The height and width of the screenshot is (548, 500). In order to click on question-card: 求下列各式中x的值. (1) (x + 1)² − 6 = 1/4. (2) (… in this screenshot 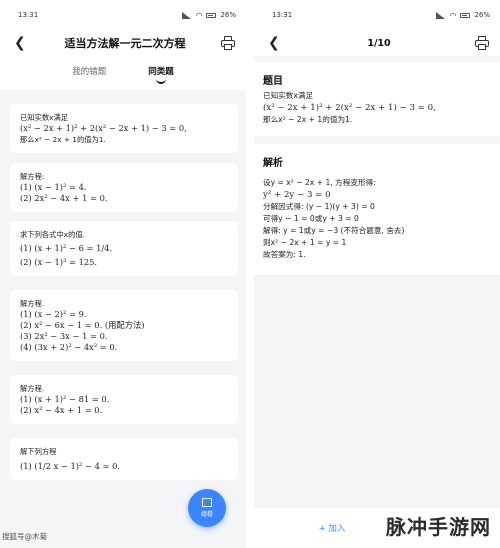, I will do `click(124, 248)`.